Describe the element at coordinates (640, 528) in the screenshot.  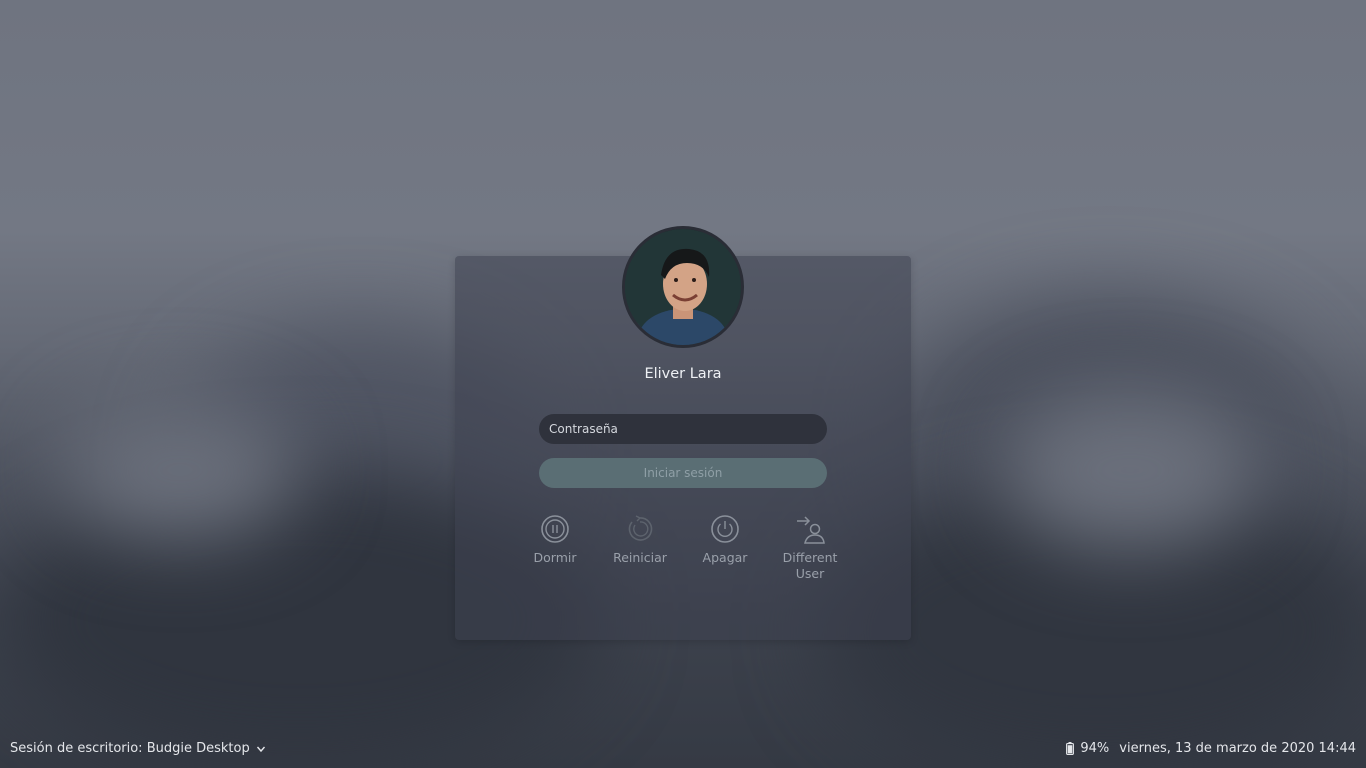
I see `restart-icon` at that location.